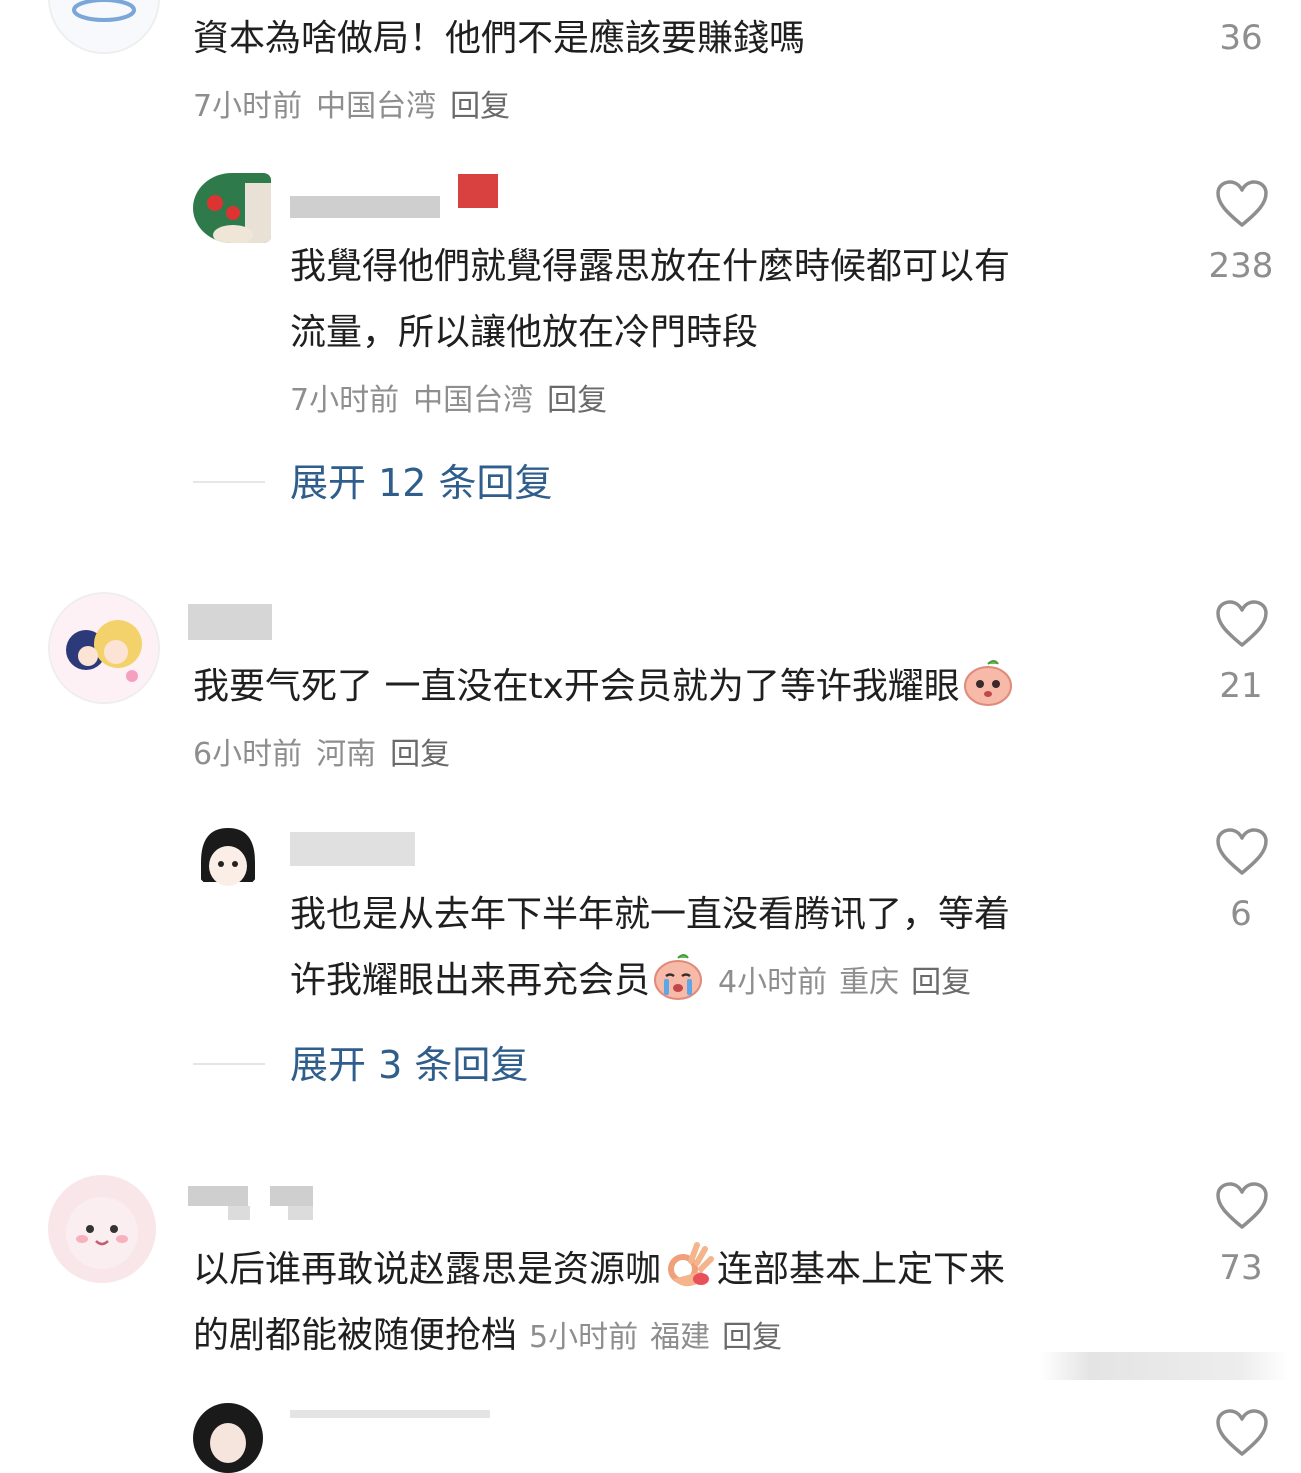  What do you see at coordinates (869, 982) in the screenshot?
I see `reply-location: 重庆` at bounding box center [869, 982].